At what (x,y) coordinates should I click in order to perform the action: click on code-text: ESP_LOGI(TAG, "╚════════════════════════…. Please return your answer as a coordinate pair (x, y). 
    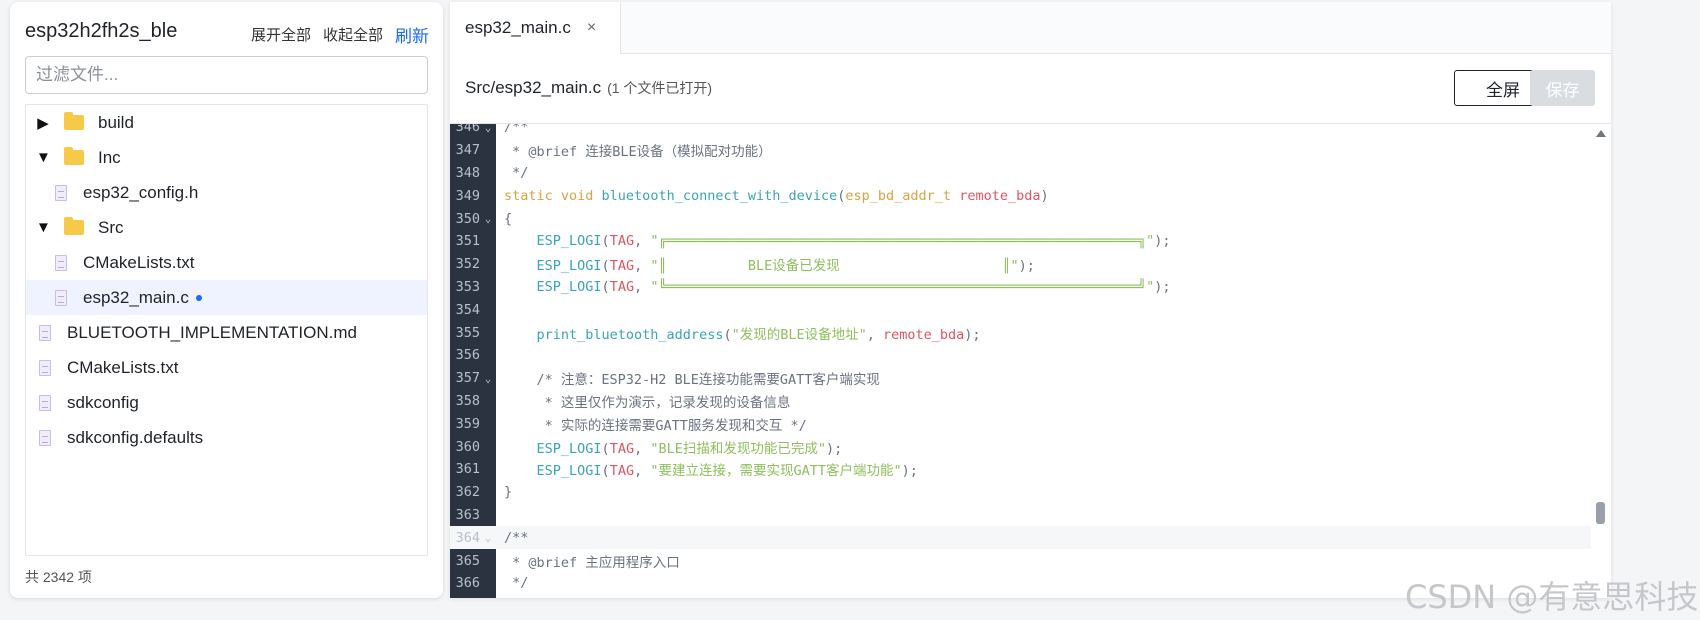
    Looking at the image, I should click on (833, 287).